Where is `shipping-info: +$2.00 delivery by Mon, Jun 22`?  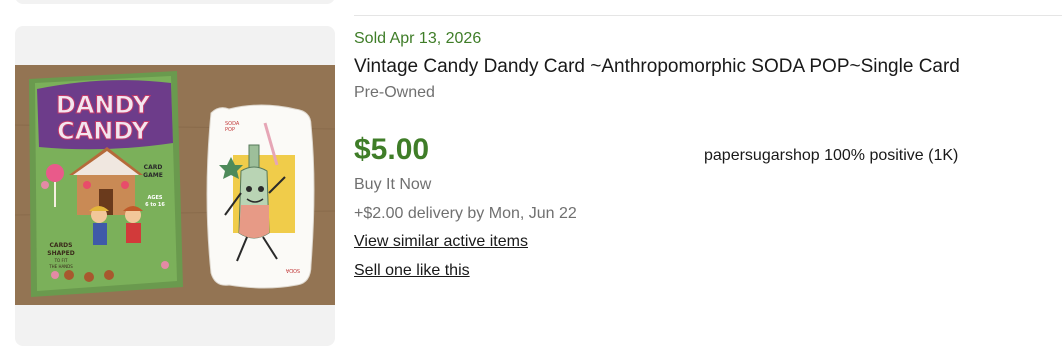 shipping-info: +$2.00 delivery by Mon, Jun 22 is located at coordinates (465, 213).